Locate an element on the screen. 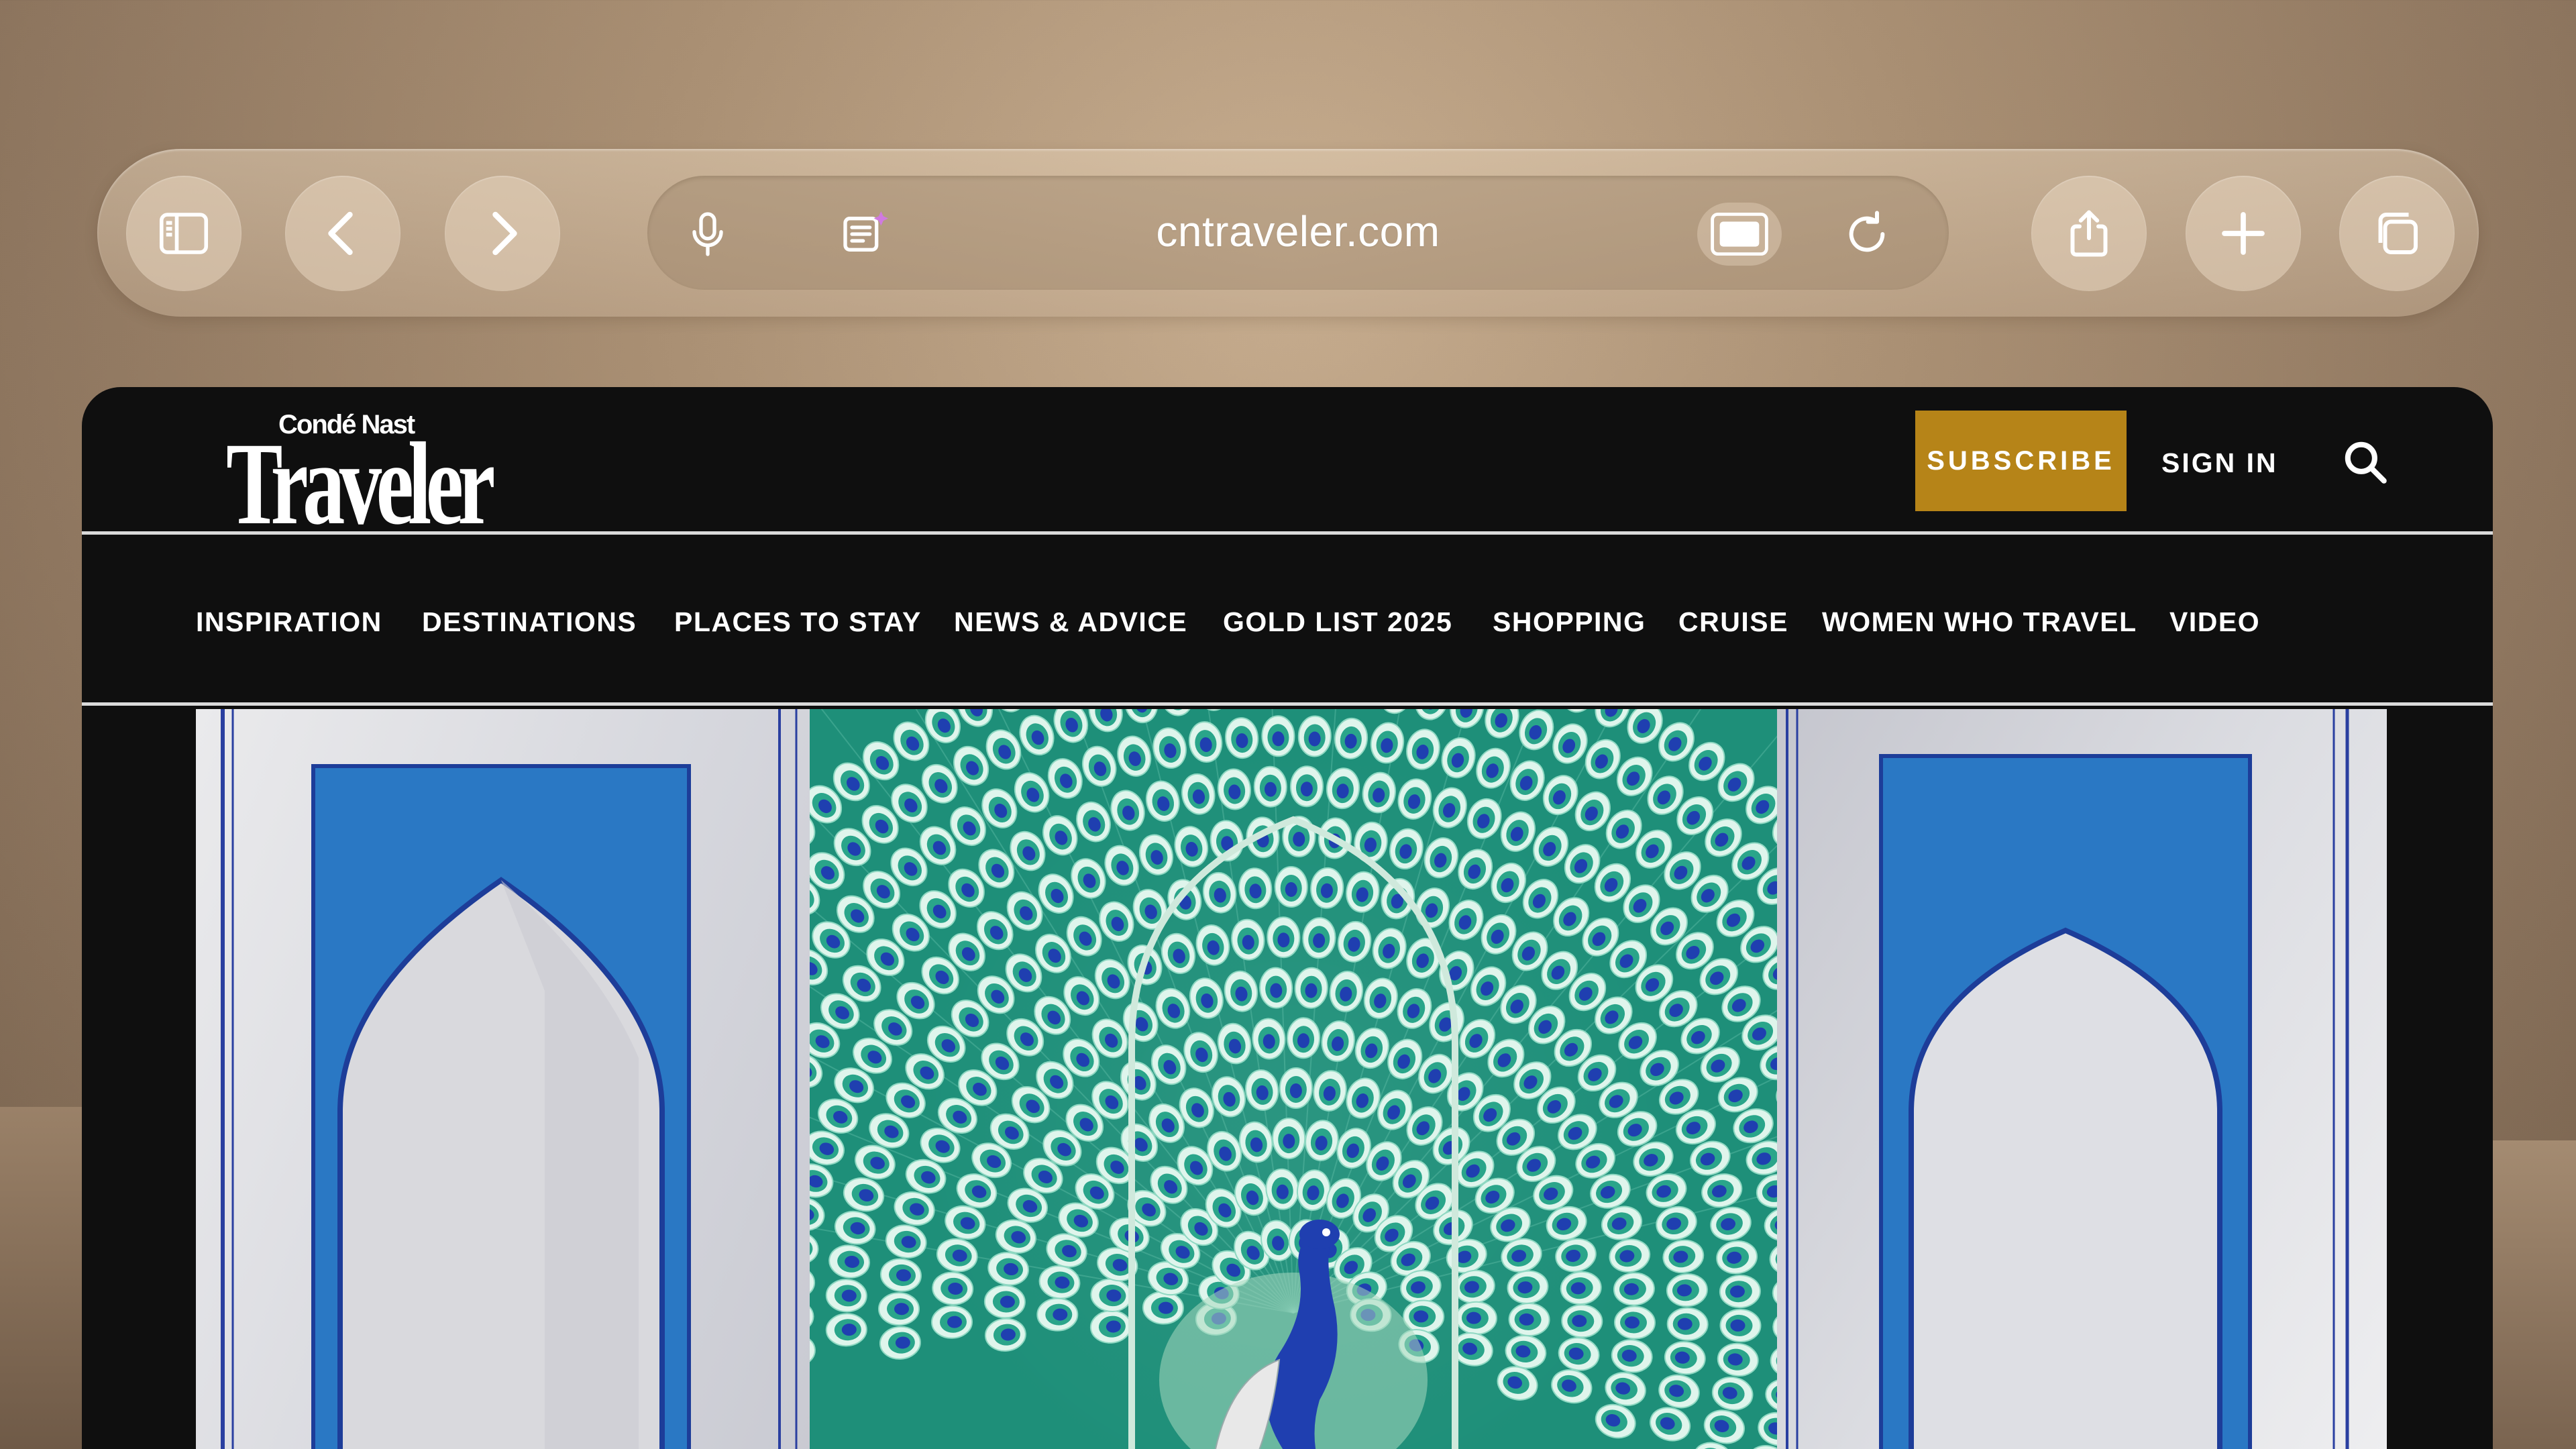 Image resolution: width=2576 pixels, height=1449 pixels. hero-right-panel is located at coordinates (2082, 1079).